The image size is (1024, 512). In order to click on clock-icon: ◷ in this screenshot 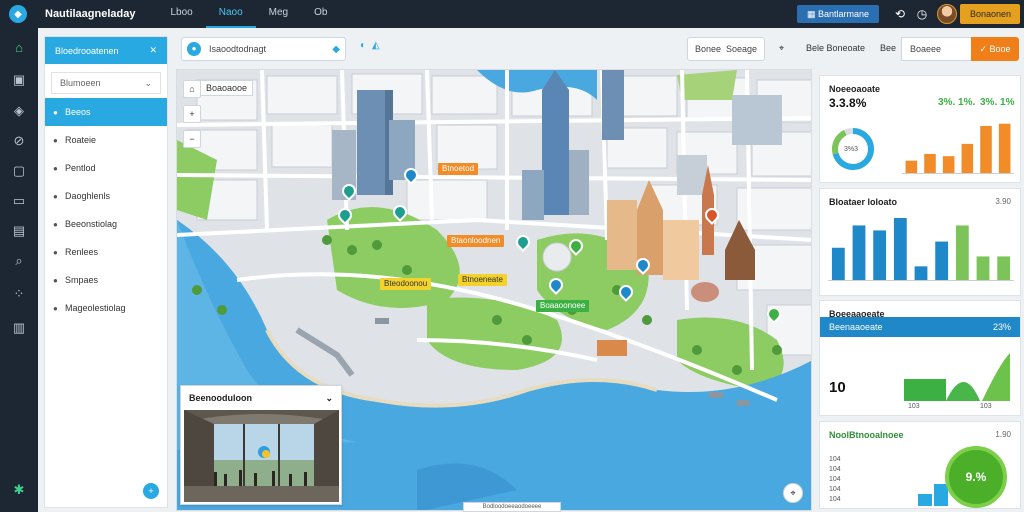, I will do `click(922, 14)`.